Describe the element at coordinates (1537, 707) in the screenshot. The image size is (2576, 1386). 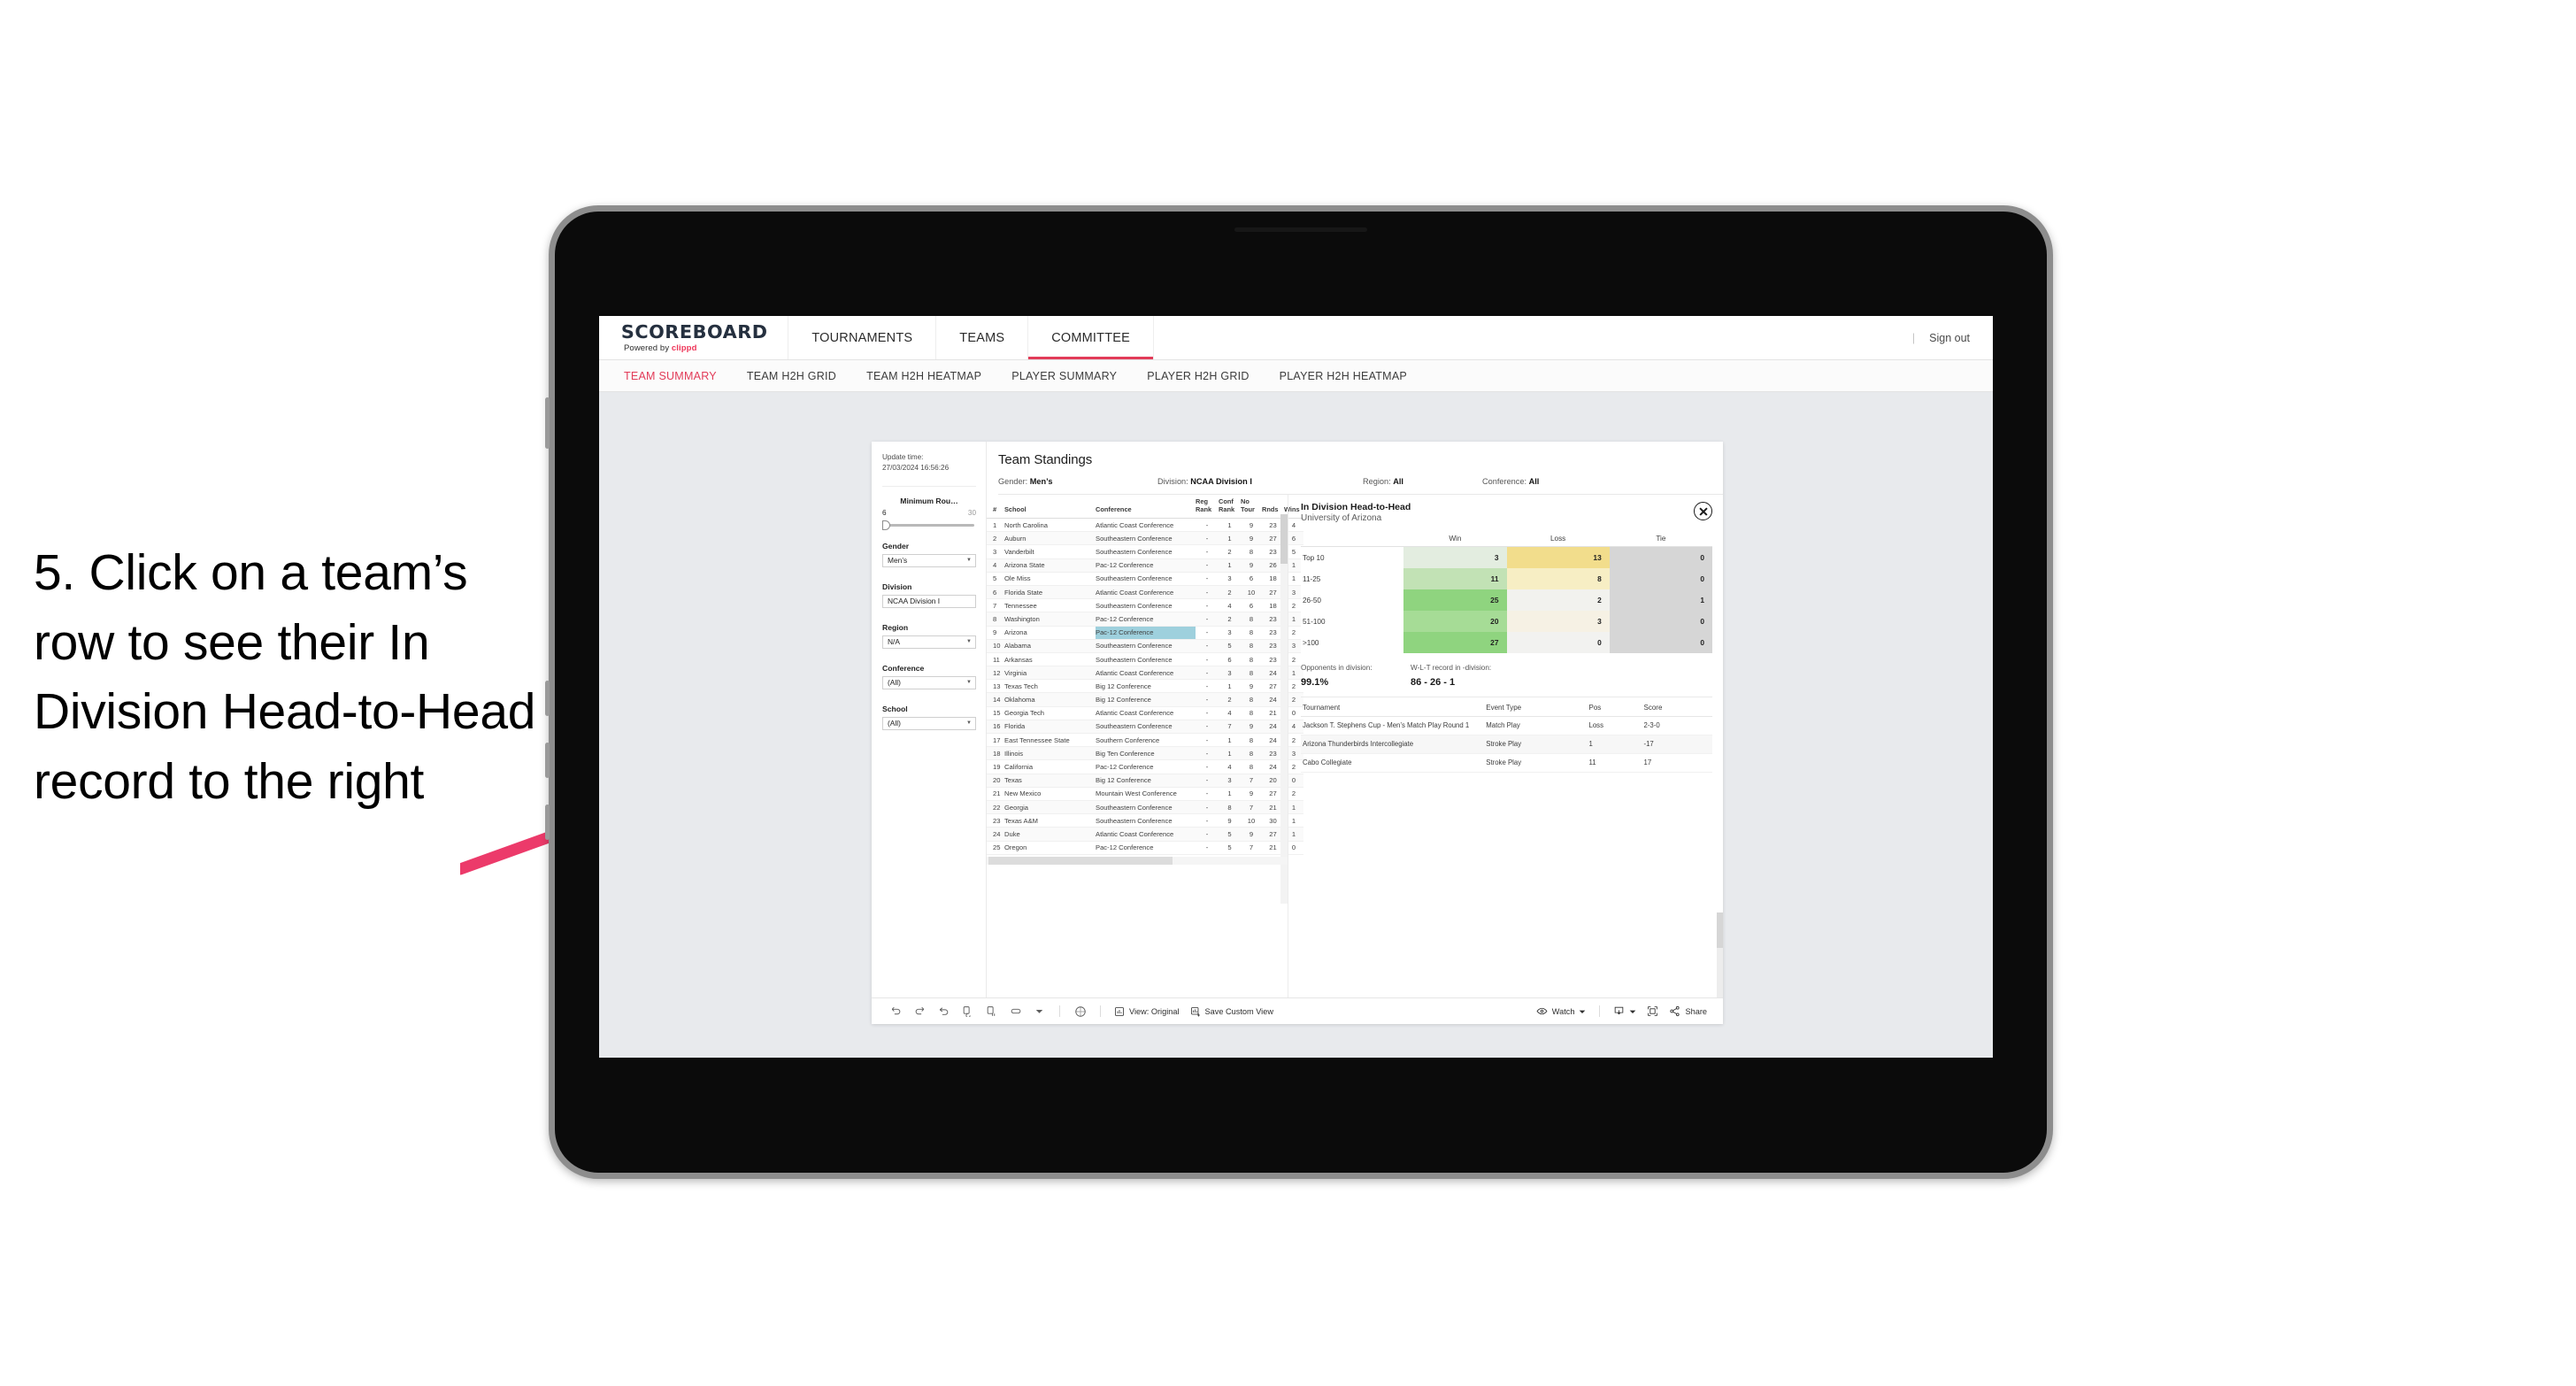
I see `col-event-type: Event Type` at that location.